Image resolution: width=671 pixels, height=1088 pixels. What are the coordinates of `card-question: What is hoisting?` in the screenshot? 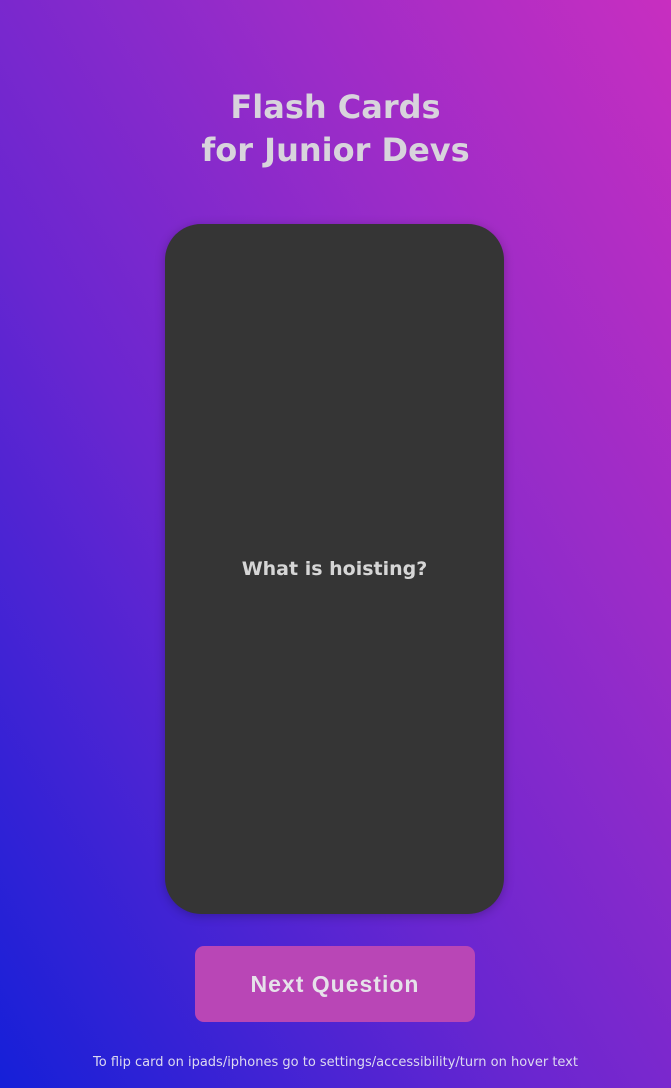 It's located at (334, 569).